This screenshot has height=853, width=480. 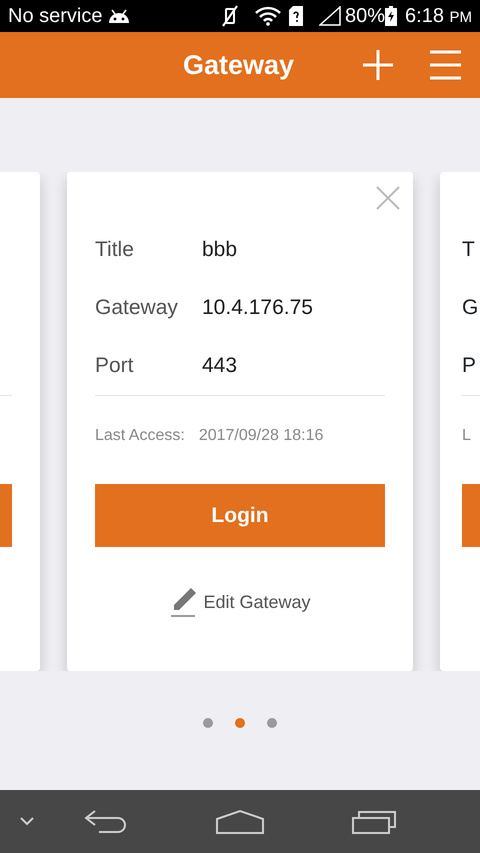 I want to click on signal-icon, so click(x=329, y=16).